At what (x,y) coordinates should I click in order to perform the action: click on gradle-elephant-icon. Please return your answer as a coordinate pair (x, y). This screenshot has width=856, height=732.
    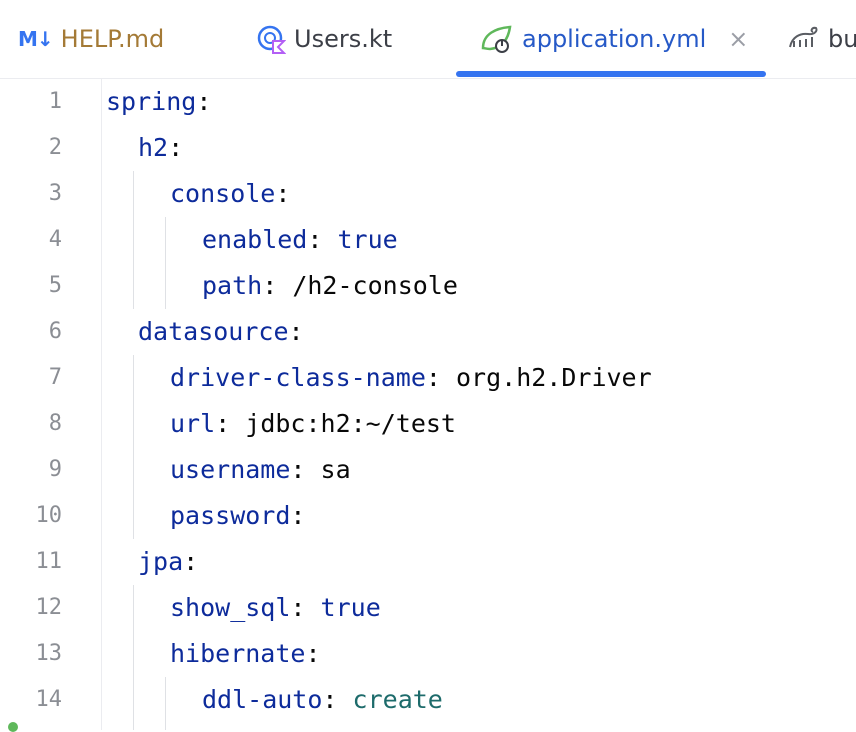
    Looking at the image, I should click on (803, 37).